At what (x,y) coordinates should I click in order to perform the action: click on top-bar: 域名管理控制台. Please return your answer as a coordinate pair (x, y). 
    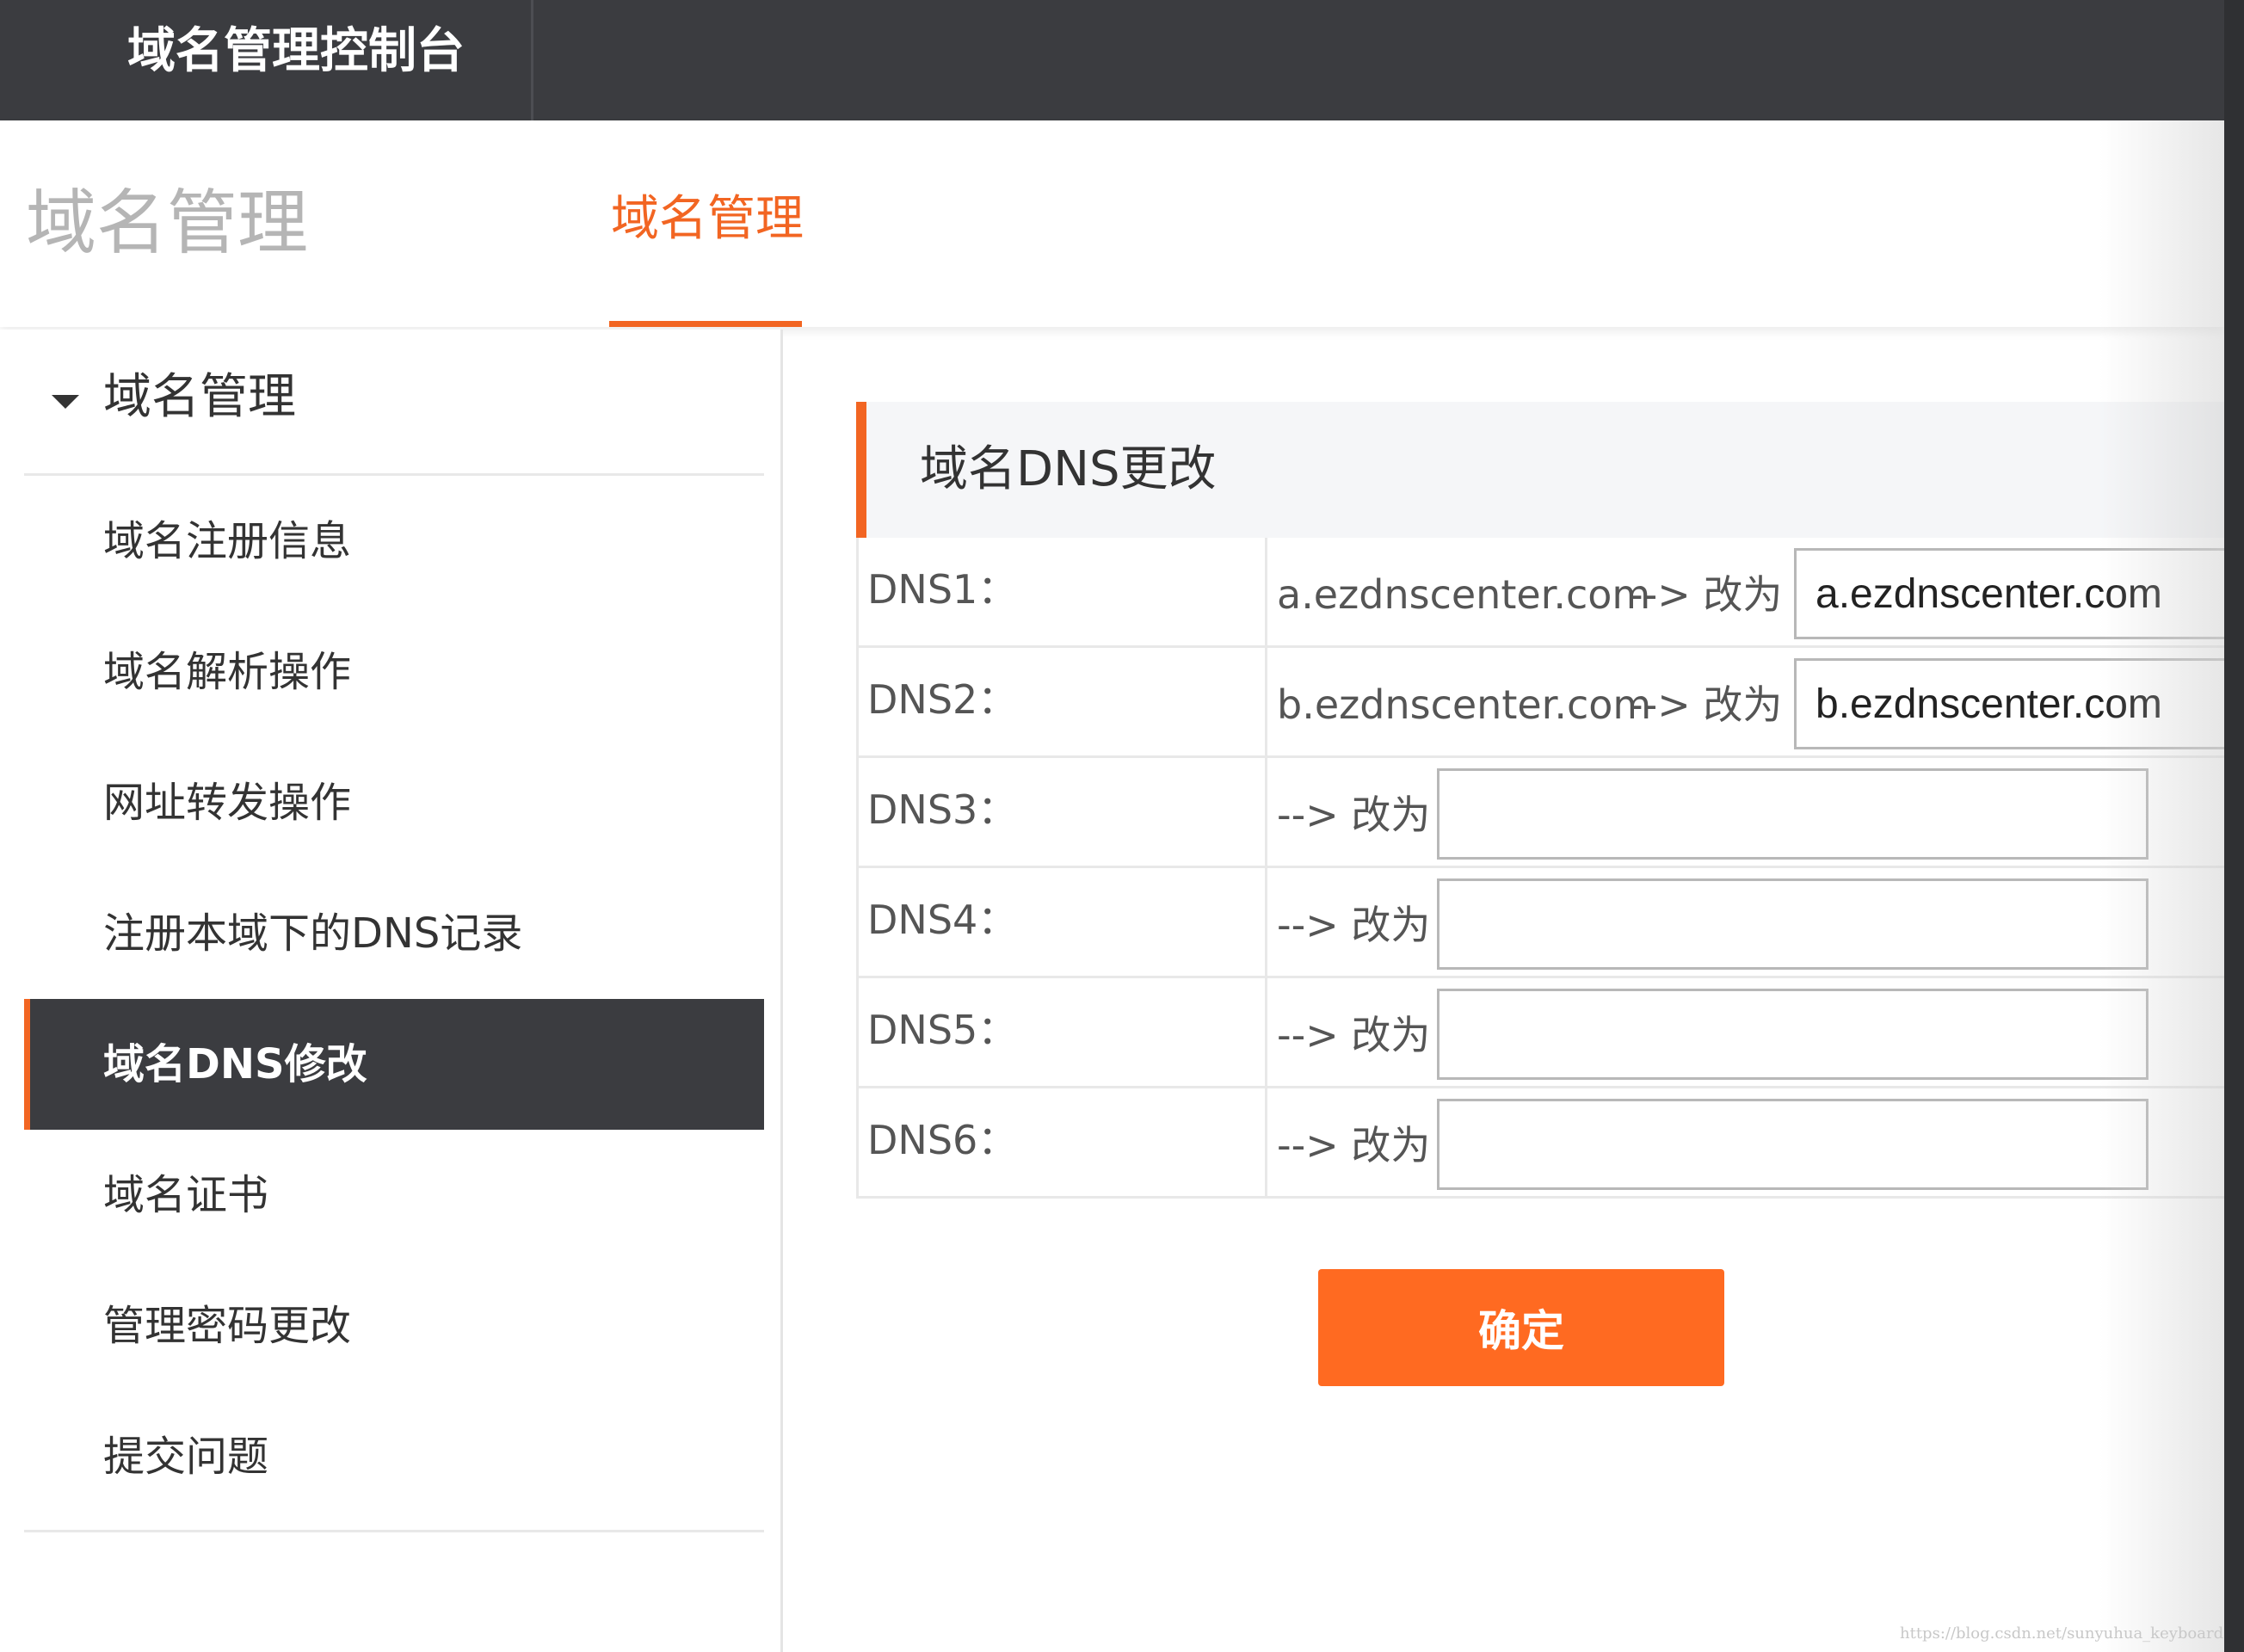
    Looking at the image, I should click on (1112, 60).